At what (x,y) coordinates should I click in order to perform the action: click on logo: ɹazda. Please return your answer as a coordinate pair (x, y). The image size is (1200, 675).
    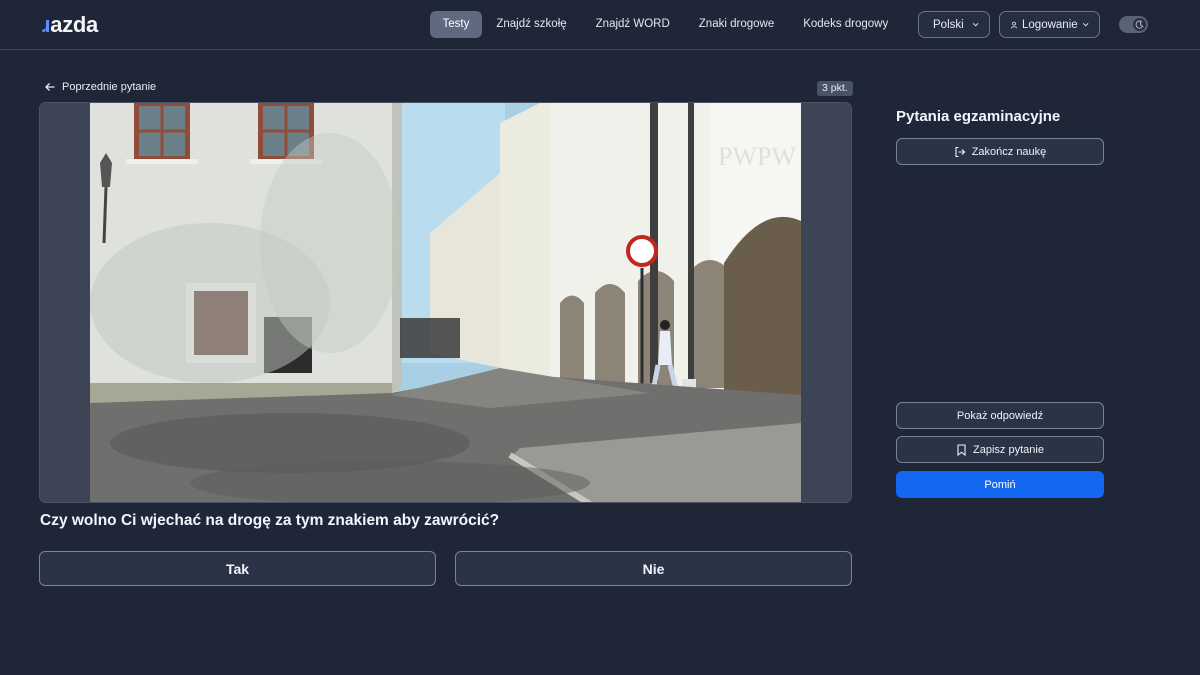
    Looking at the image, I should click on (70, 25).